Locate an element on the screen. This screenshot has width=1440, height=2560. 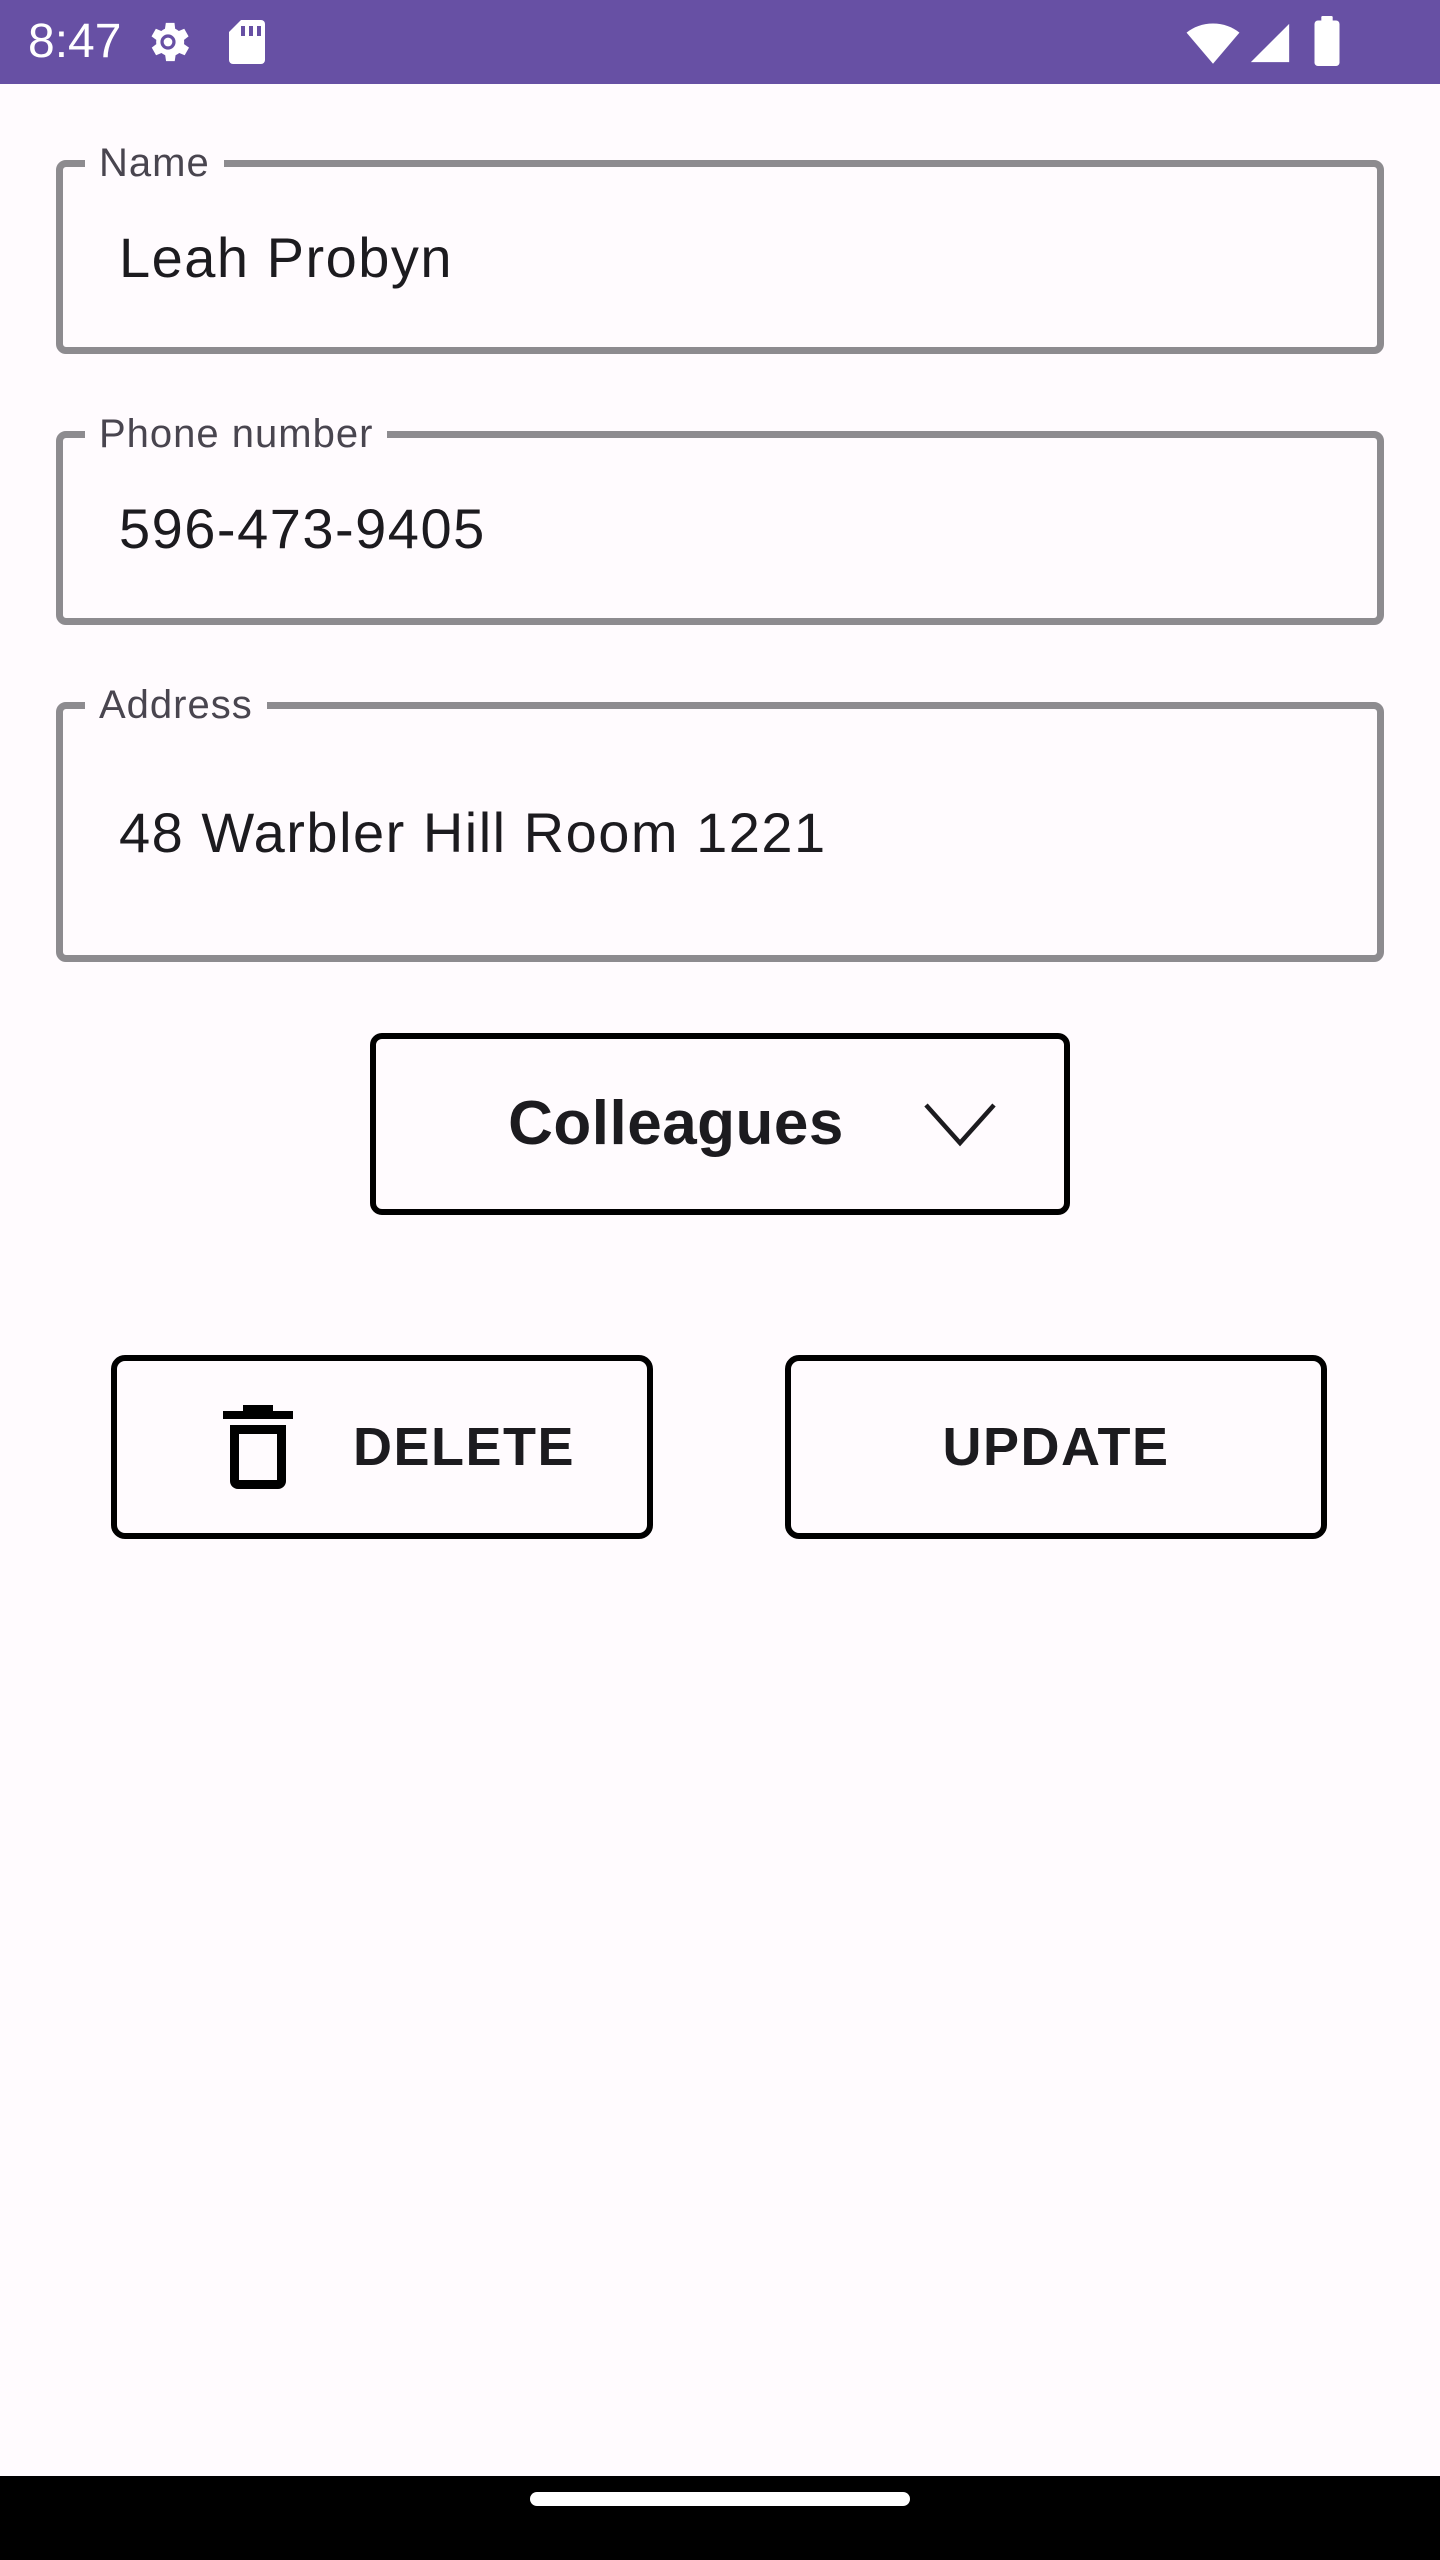
chevron-down-icon is located at coordinates (960, 1125).